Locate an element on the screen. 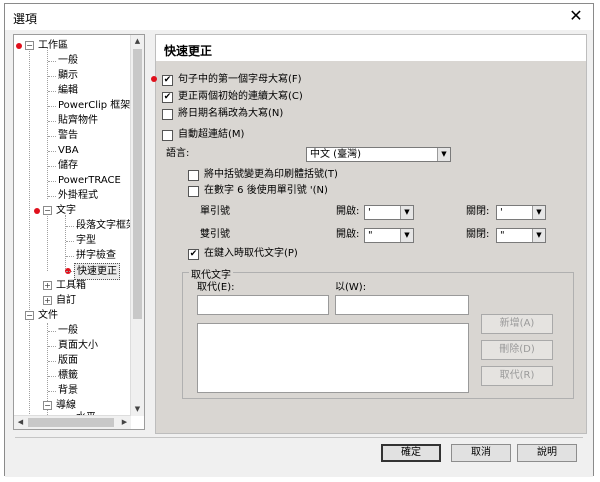 Image resolution: width=600 pixels, height=482 pixels. tree-item-layout: 版面 is located at coordinates (68, 360).